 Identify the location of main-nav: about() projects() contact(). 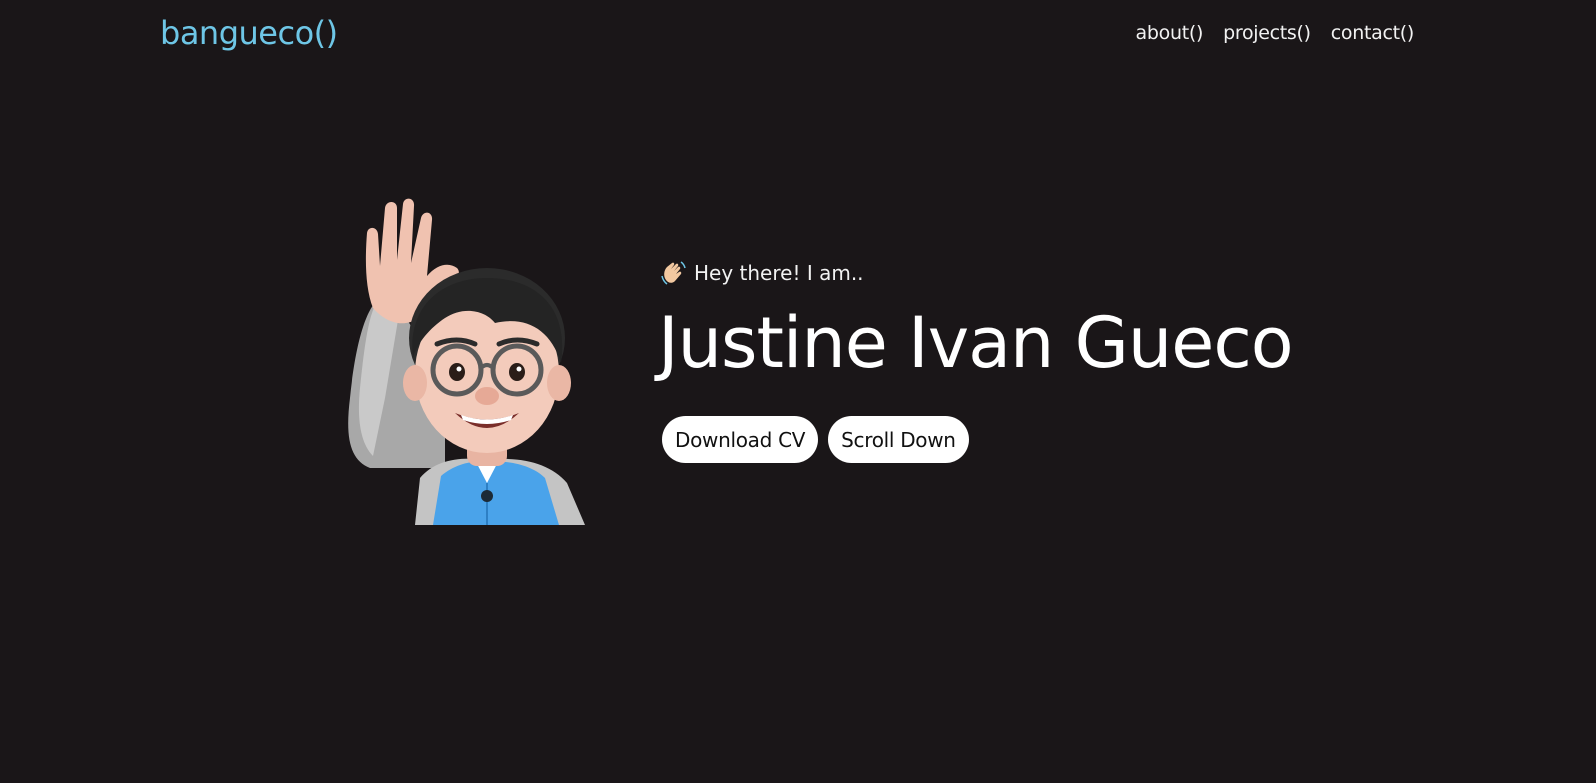
(1275, 33).